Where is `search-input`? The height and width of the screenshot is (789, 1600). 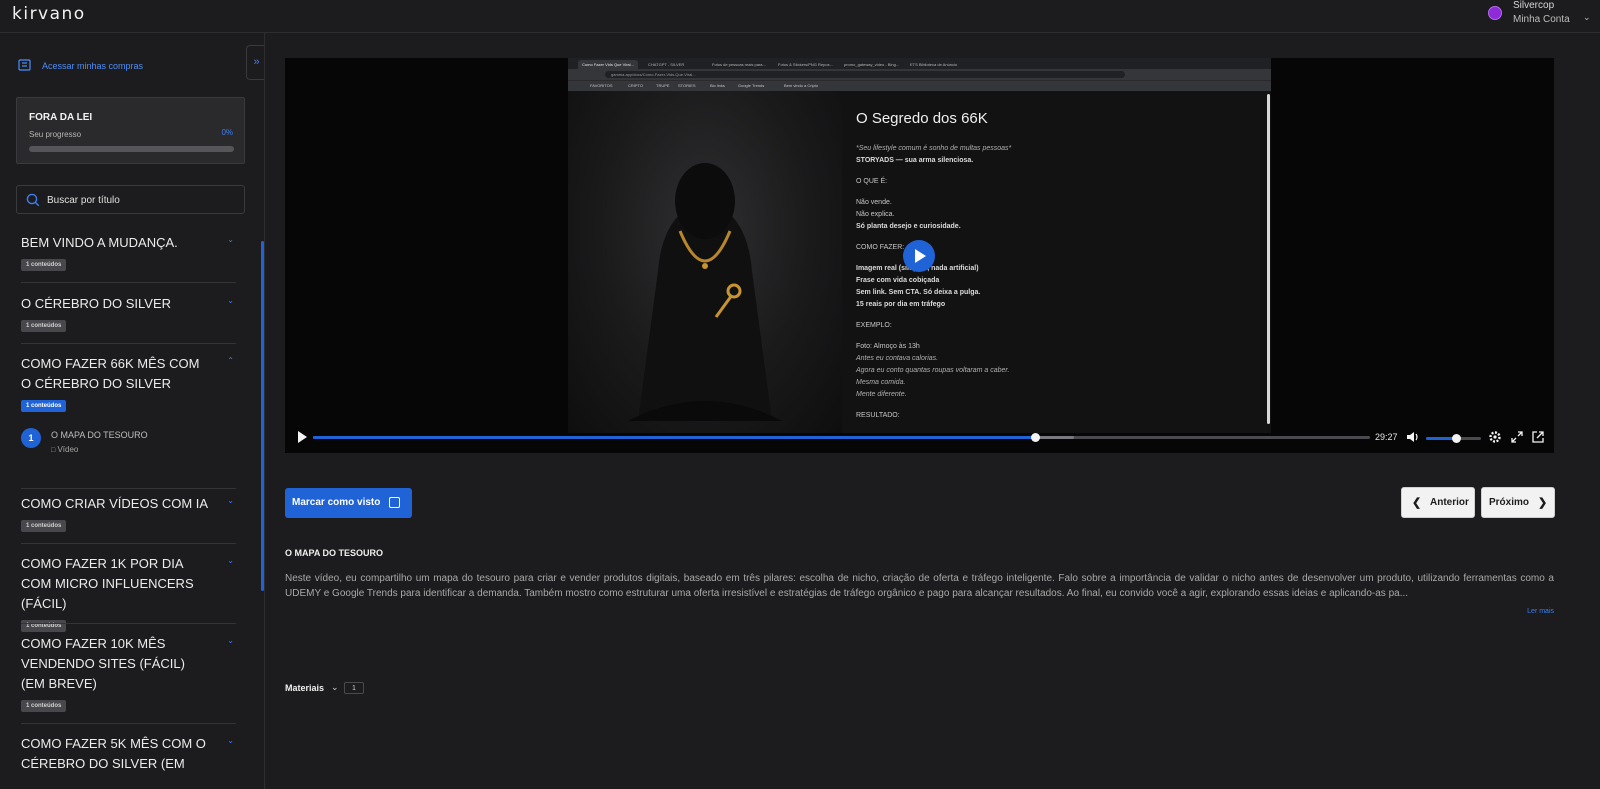 search-input is located at coordinates (142, 200).